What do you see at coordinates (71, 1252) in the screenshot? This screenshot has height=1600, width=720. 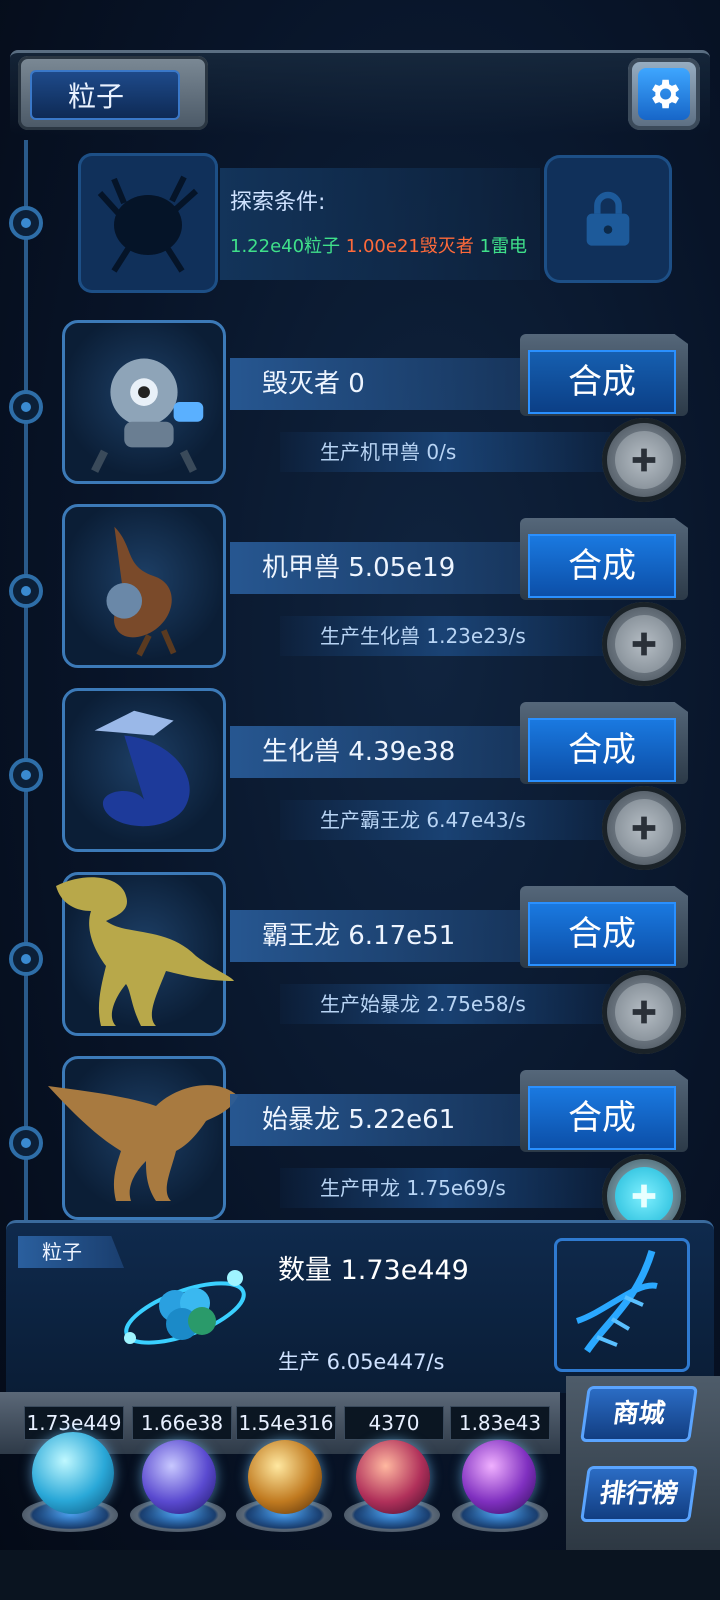 I see `particle-tab: 粒子` at bounding box center [71, 1252].